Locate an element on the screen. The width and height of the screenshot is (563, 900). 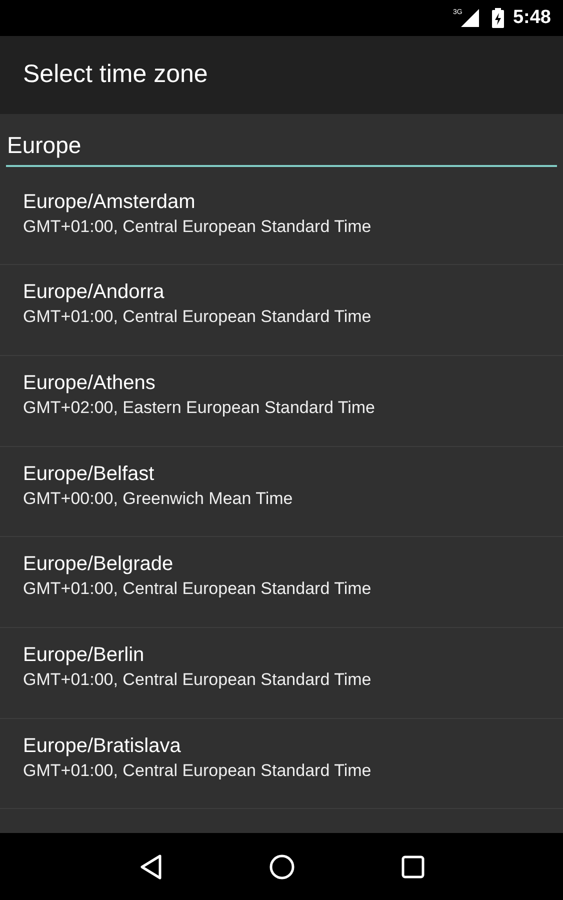
timezone-offset: GMT+02:00, Eastern European Standard Time is located at coordinates (199, 407).